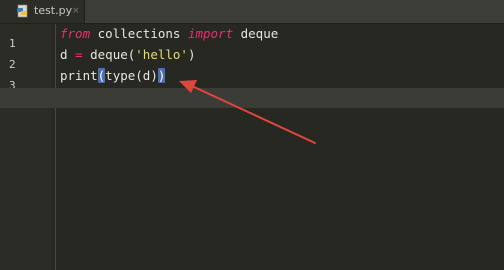 The image size is (504, 270). Describe the element at coordinates (79, 54) in the screenshot. I see `assignment-operator: =` at that location.